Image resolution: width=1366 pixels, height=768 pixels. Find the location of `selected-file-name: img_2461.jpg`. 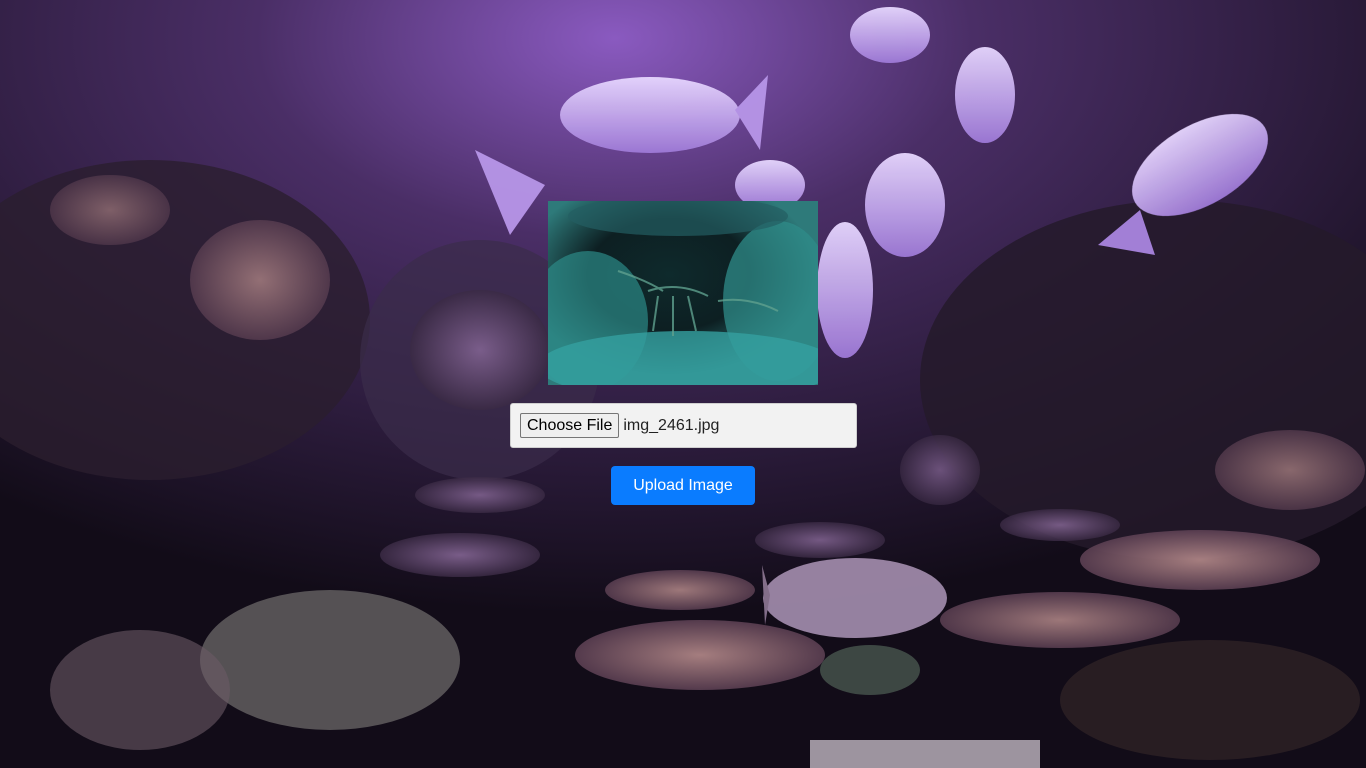

selected-file-name: img_2461.jpg is located at coordinates (671, 425).